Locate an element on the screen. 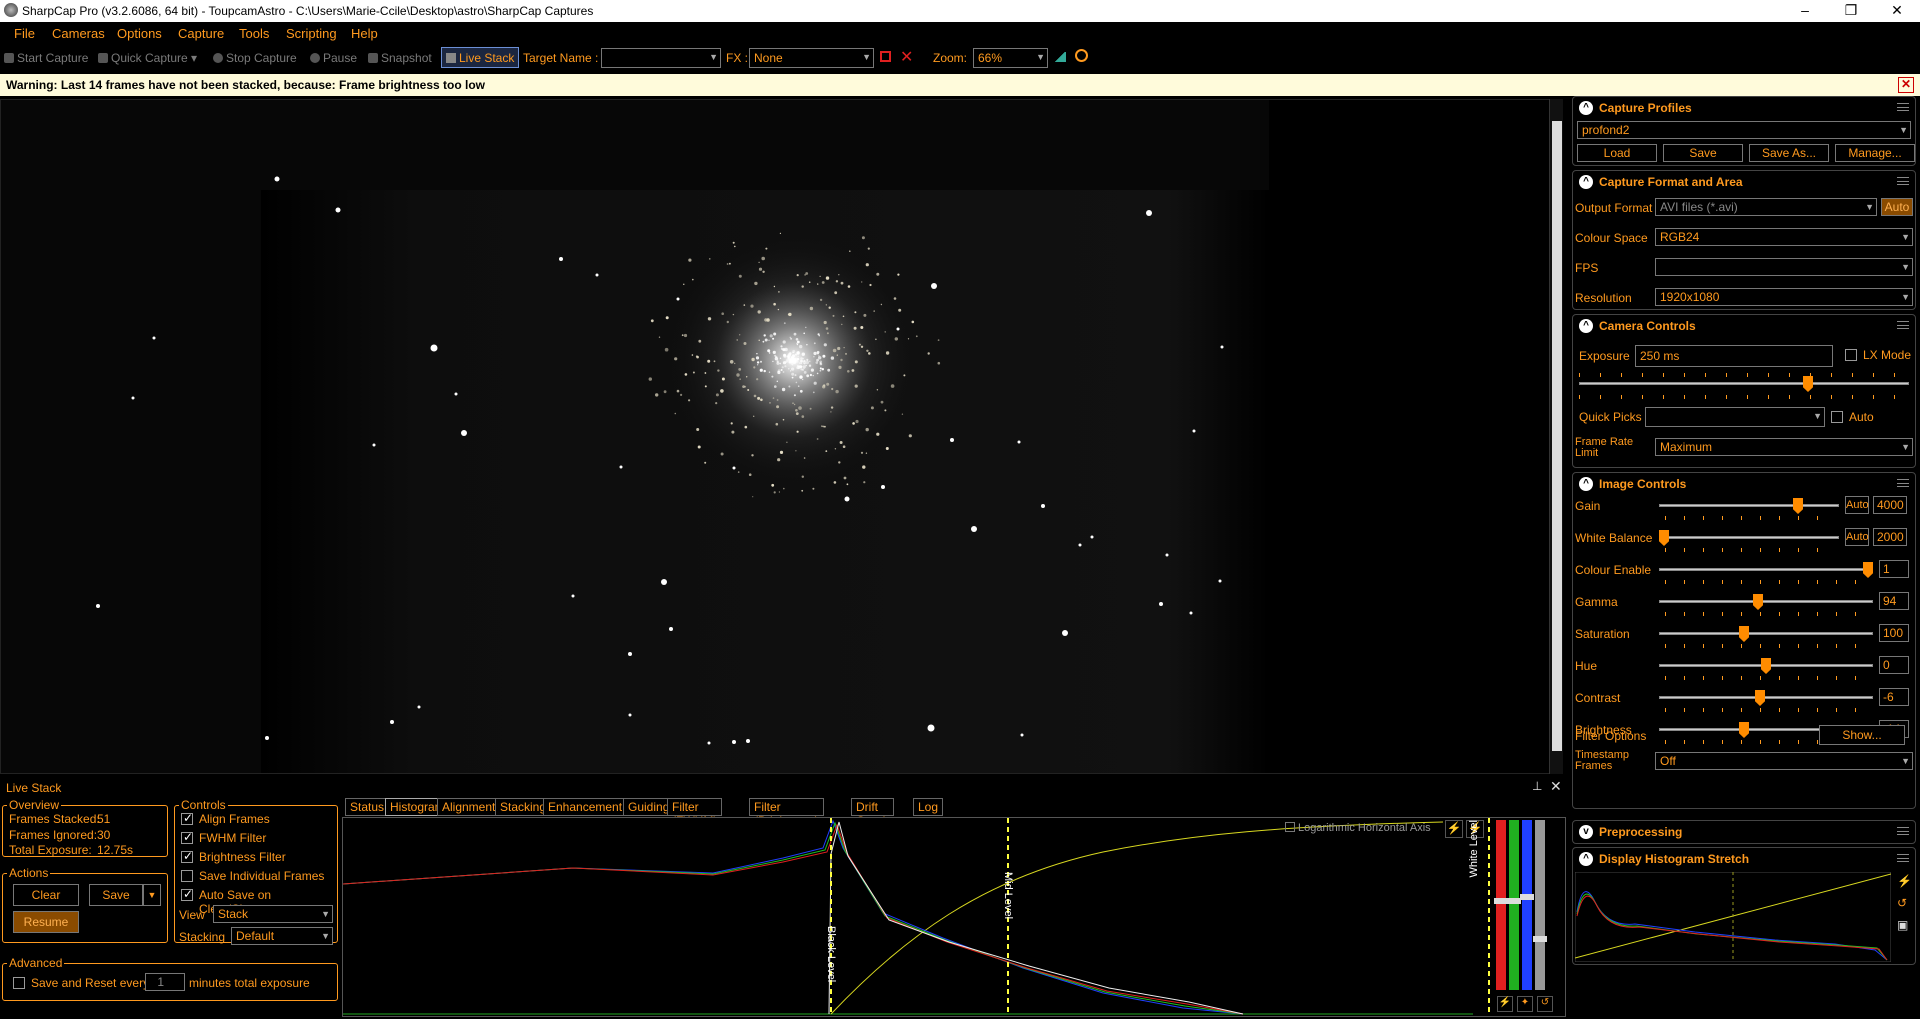  colour-enable-slider-knob is located at coordinates (1868, 570).